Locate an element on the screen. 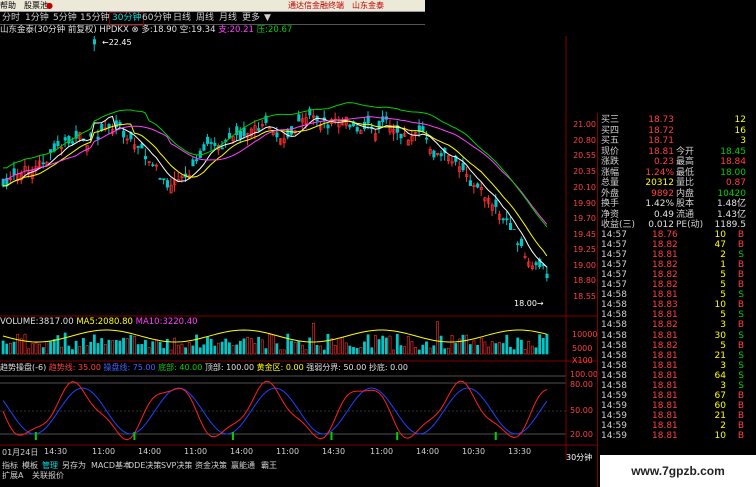 The image size is (756, 487). quote-value2: 12 is located at coordinates (740, 120).